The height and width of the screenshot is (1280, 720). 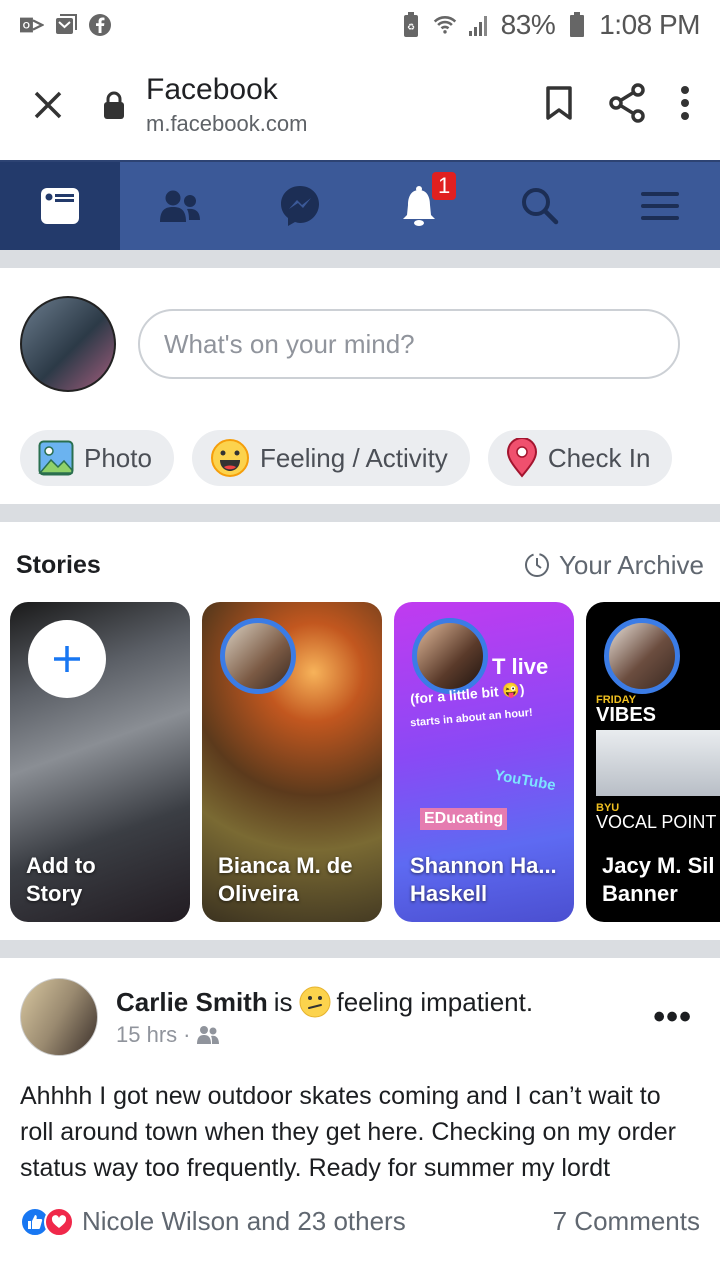 I want to click on nav-friends, so click(x=180, y=206).